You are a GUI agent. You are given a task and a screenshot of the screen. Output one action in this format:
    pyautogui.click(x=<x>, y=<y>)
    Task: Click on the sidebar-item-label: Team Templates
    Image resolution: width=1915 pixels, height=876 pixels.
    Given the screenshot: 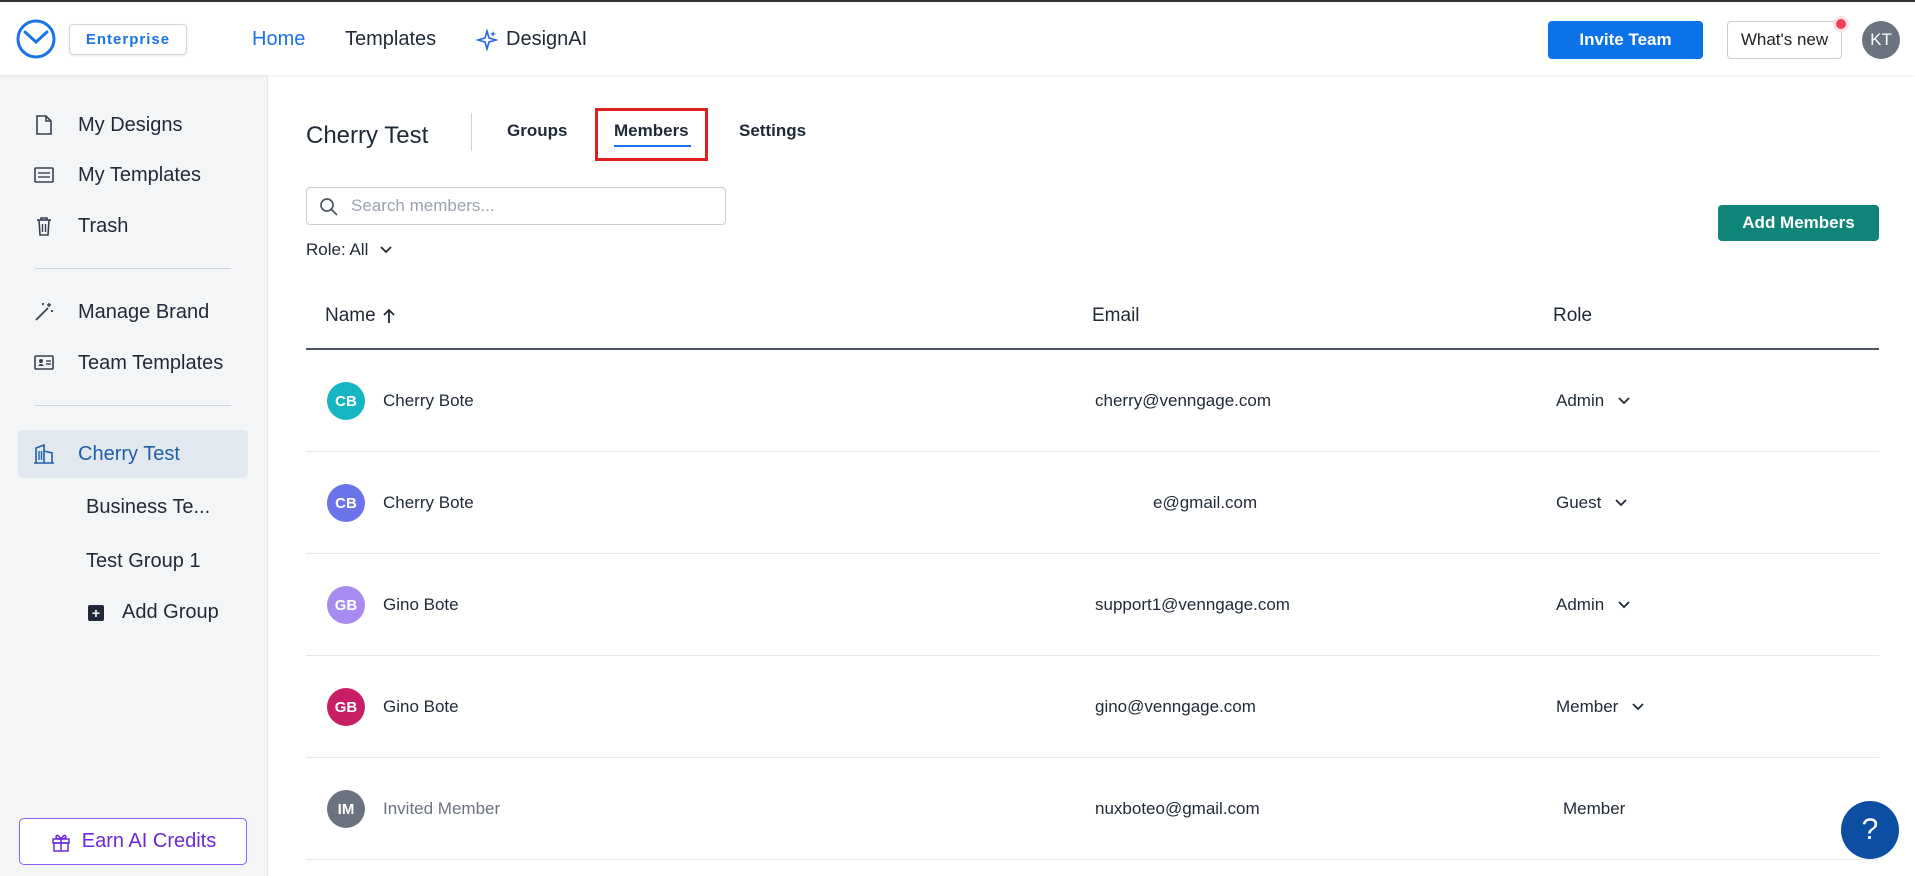 What is the action you would take?
    pyautogui.click(x=151, y=362)
    